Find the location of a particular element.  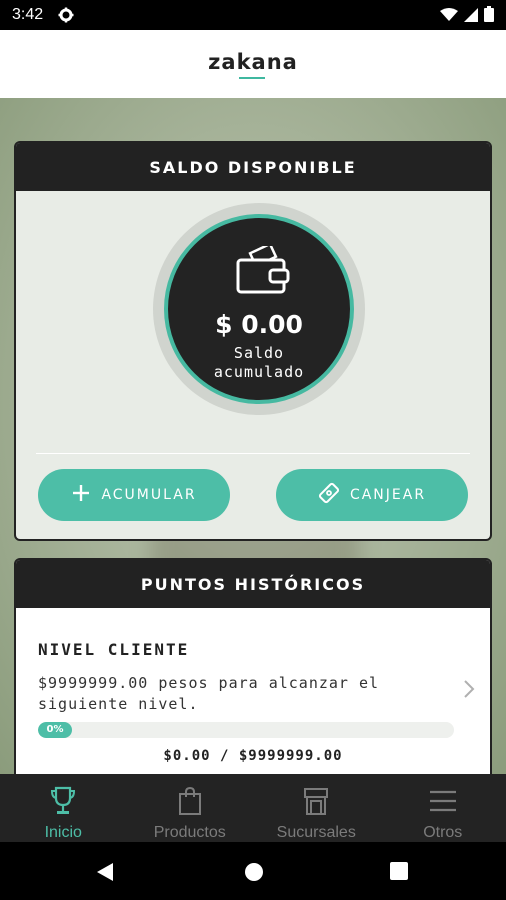

app-logo: zakana is located at coordinates (253, 62).